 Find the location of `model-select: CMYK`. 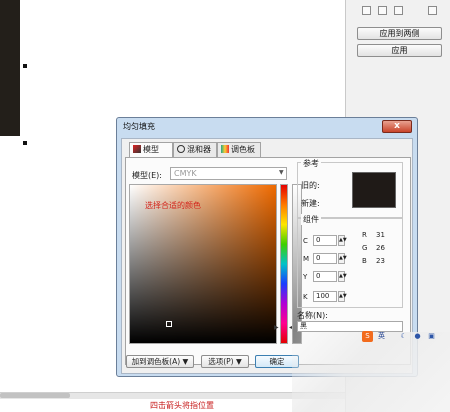

model-select: CMYK is located at coordinates (228, 173).